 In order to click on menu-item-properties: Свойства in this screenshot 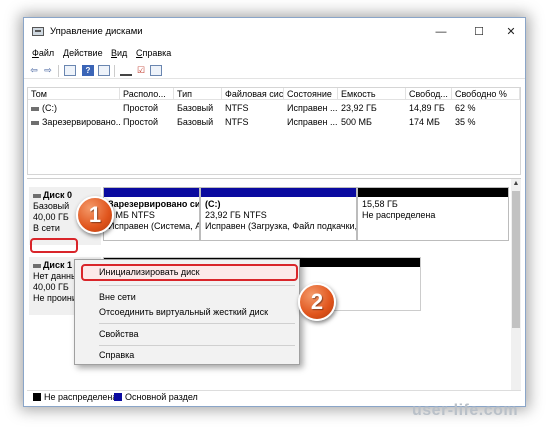, I will do `click(187, 334)`.